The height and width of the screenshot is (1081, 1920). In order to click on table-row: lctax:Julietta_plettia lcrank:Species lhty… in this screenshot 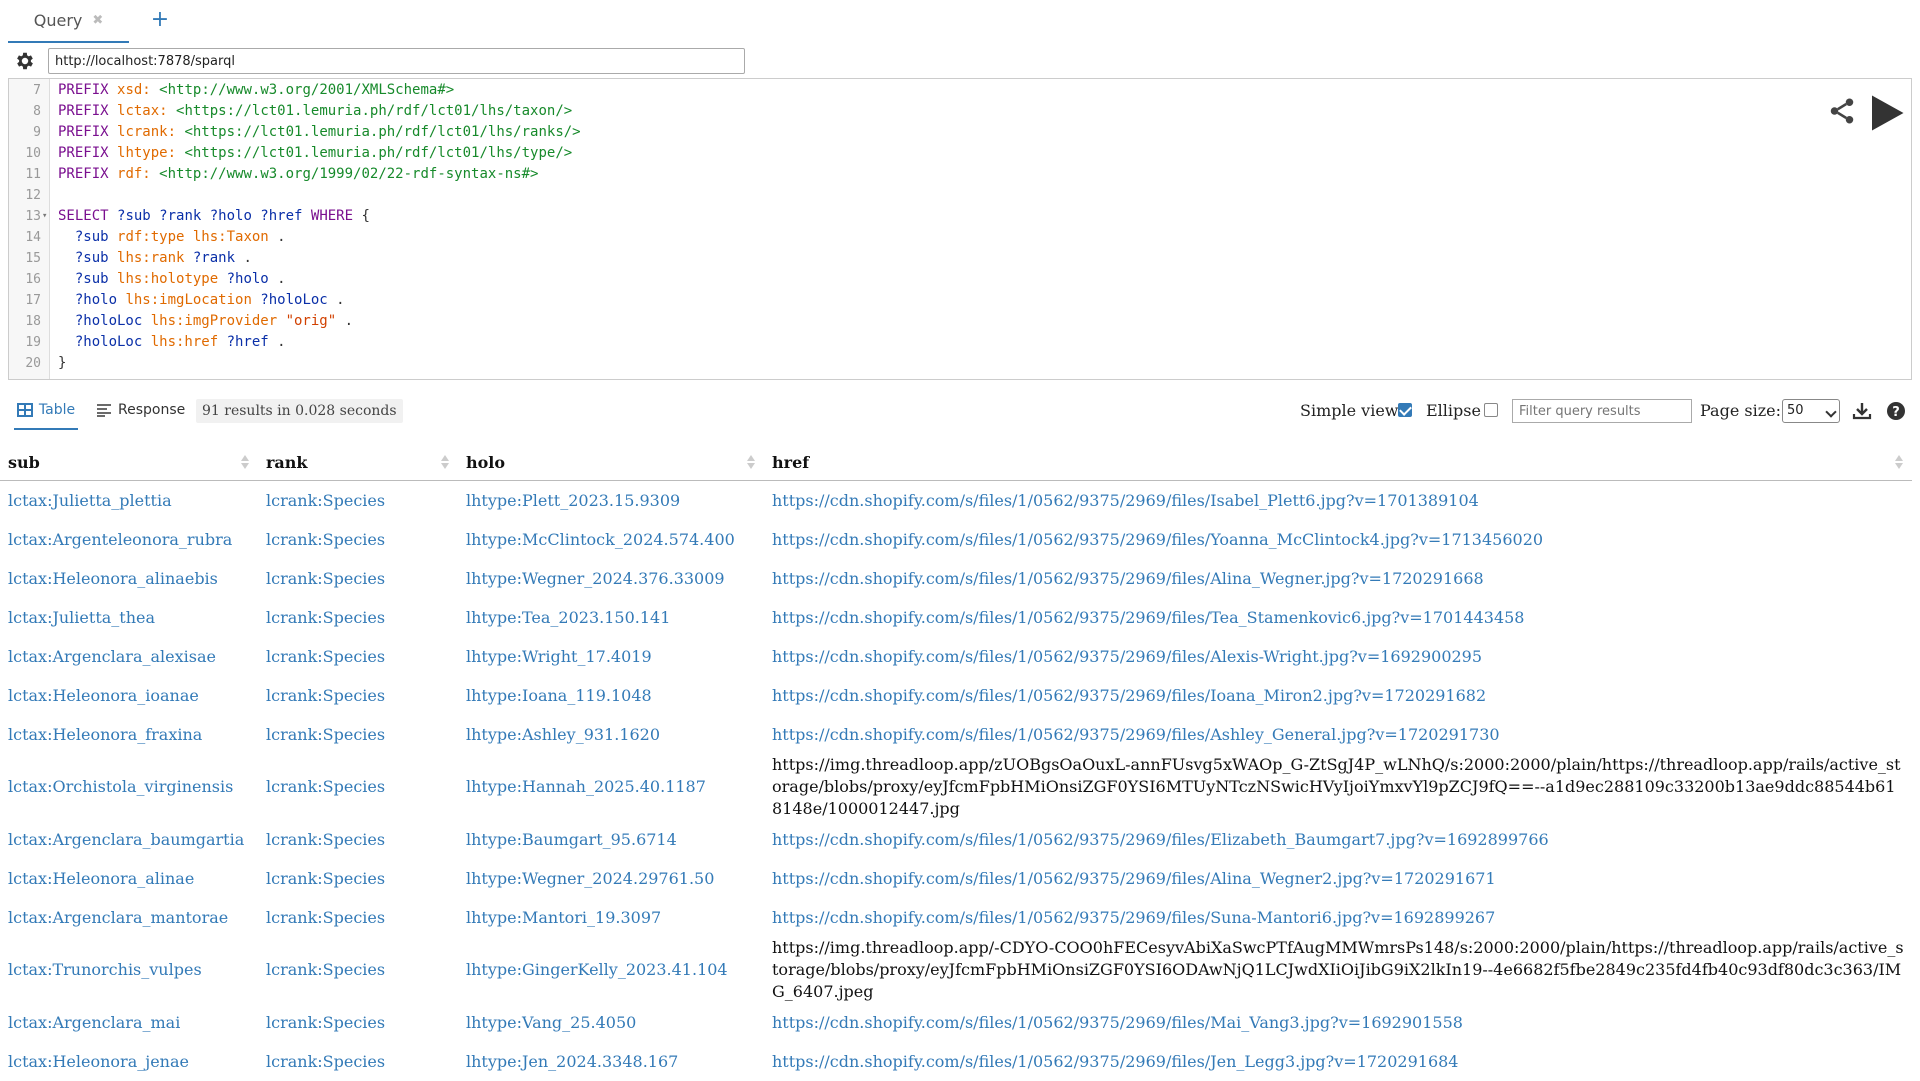, I will do `click(956, 501)`.